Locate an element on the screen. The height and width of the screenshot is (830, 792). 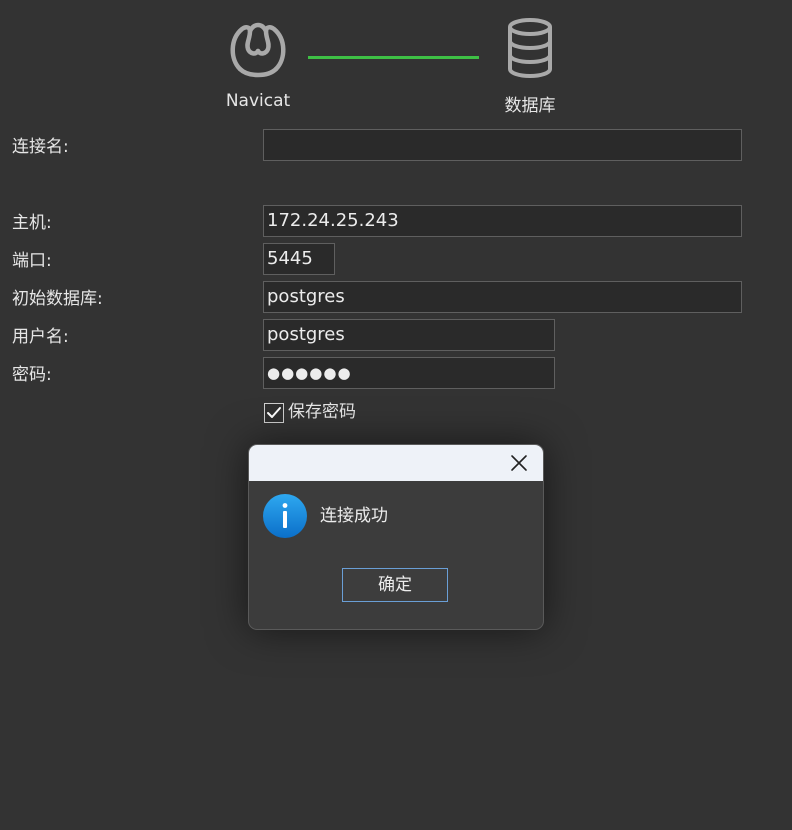
save-password-checkbox is located at coordinates (274, 413).